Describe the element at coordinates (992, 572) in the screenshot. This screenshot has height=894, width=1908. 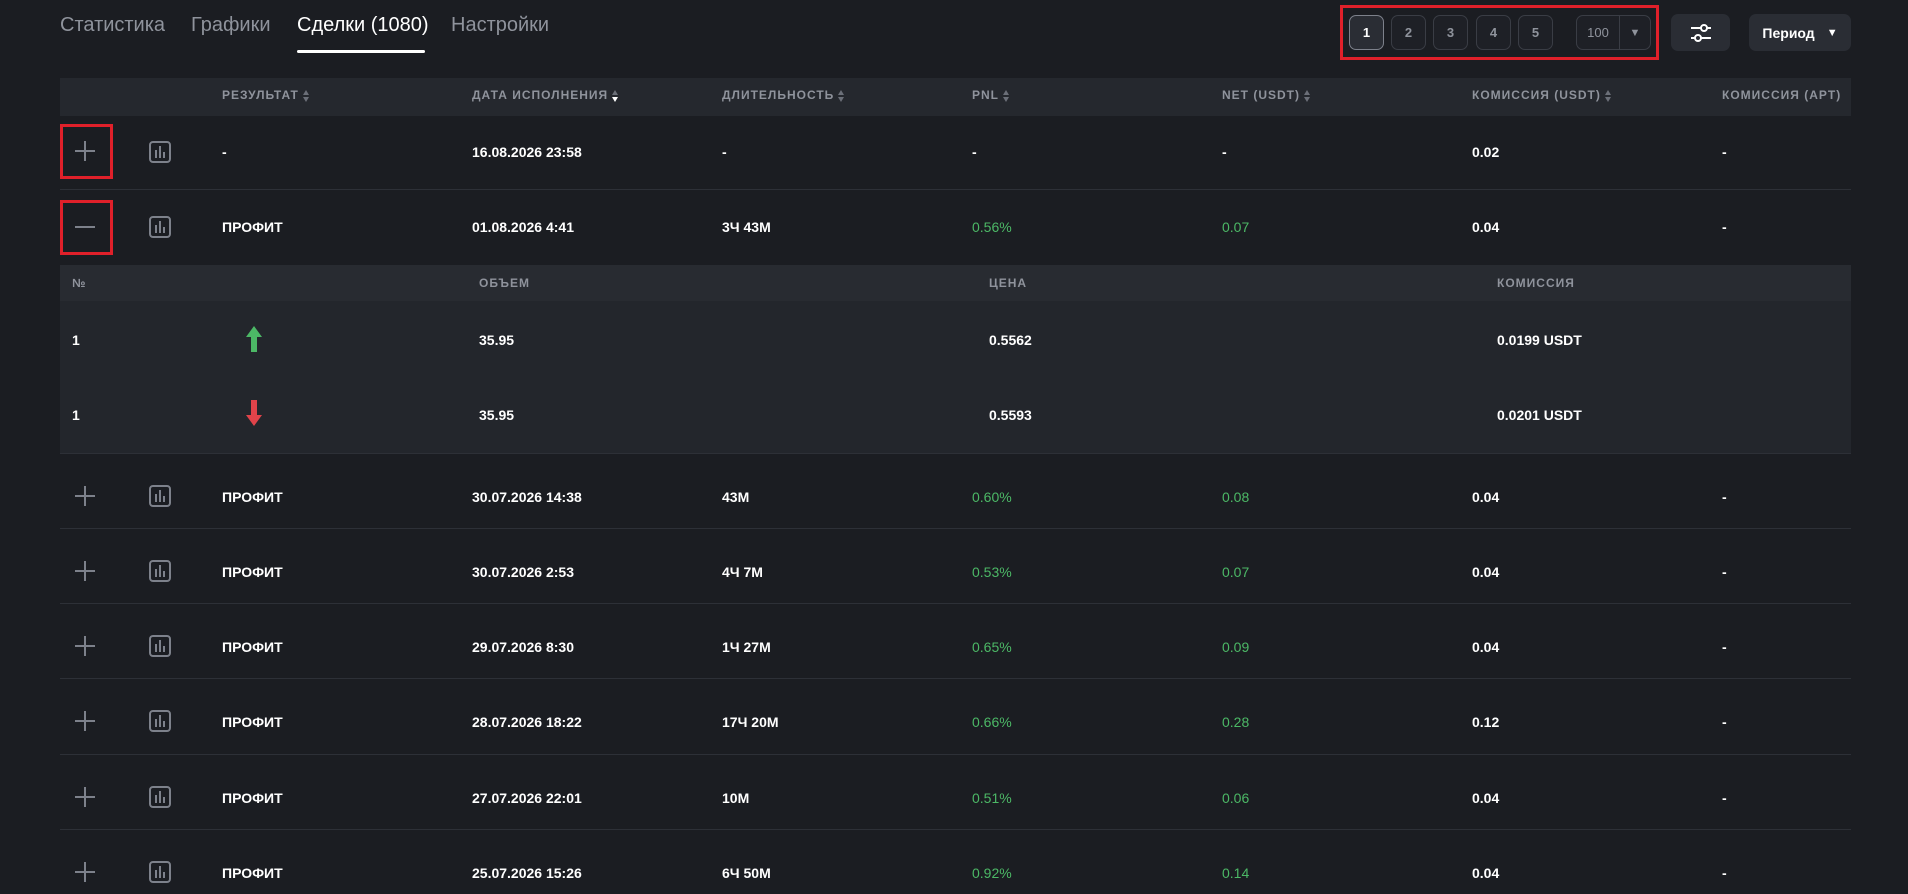
I see `cell-pnl: 0.53%` at that location.